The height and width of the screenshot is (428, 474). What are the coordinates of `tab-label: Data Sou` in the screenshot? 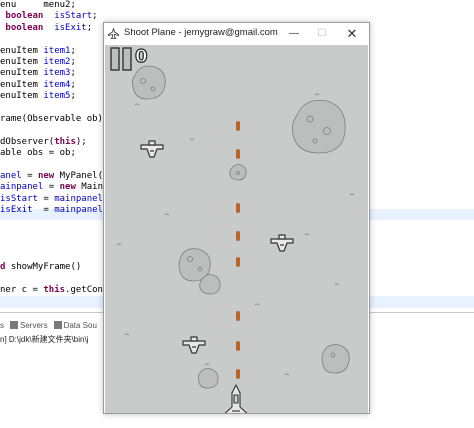 It's located at (80, 325).